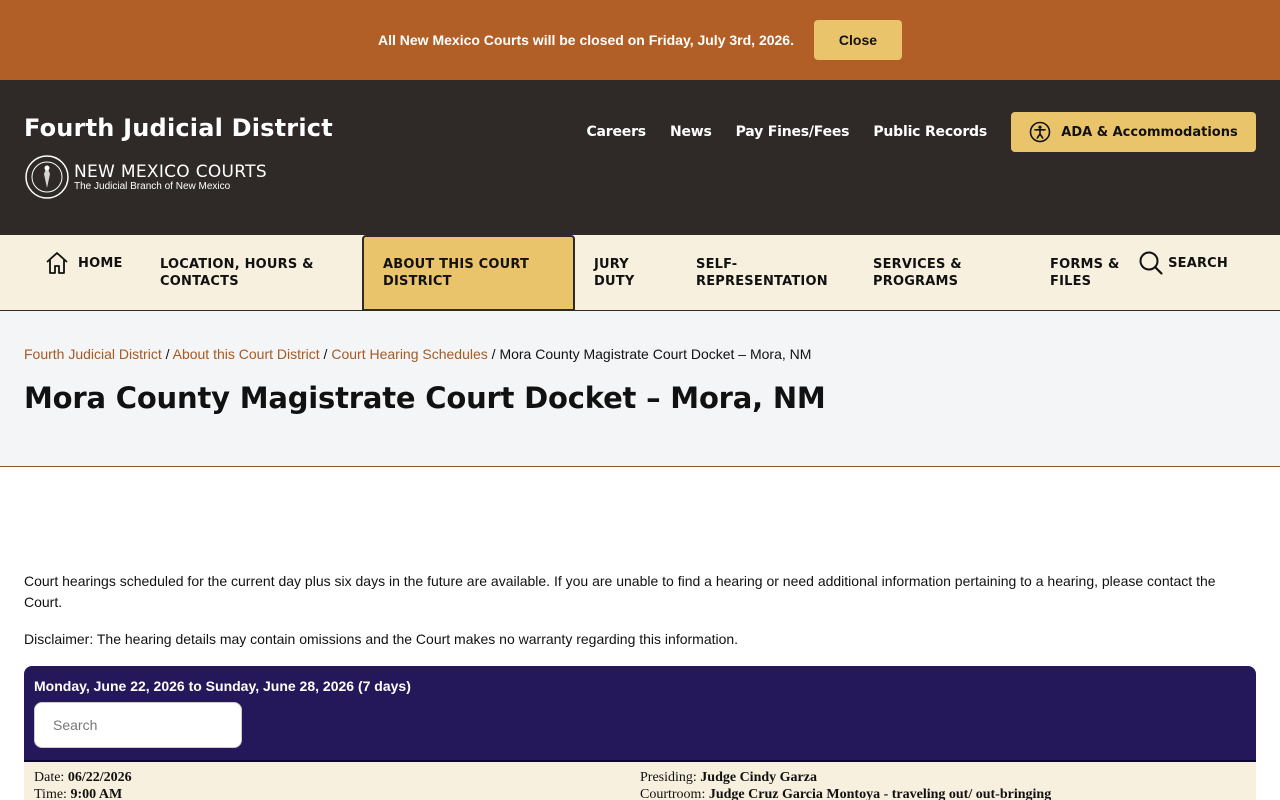 The height and width of the screenshot is (800, 1280). What do you see at coordinates (138, 725) in the screenshot?
I see `docket-search-input` at bounding box center [138, 725].